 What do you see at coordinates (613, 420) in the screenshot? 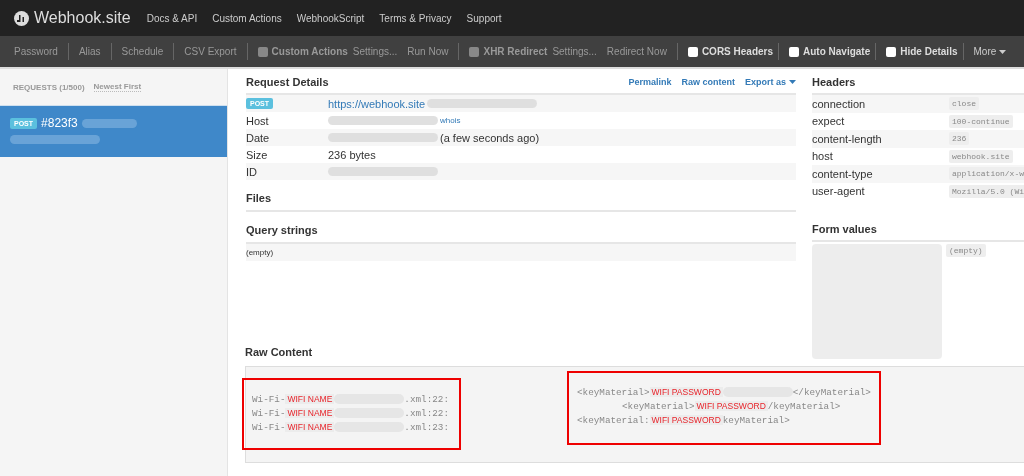
I see `code-text: <keyMaterial:` at bounding box center [613, 420].